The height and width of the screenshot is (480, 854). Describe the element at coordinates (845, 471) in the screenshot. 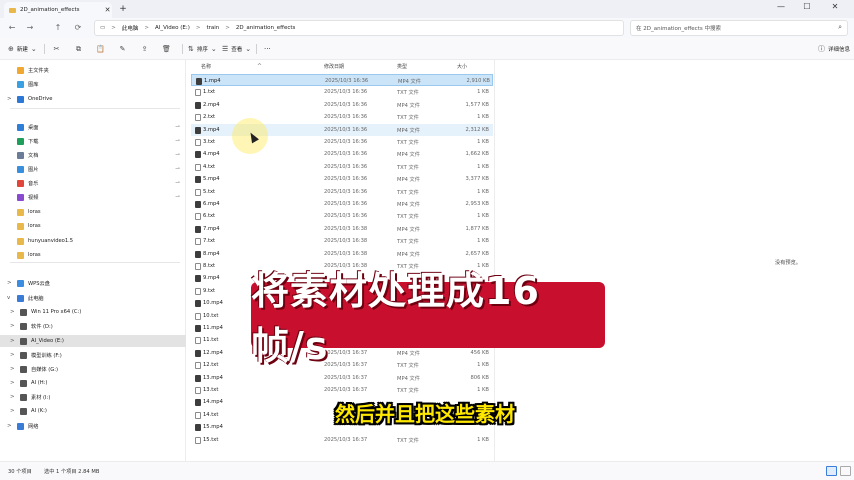

I see `tiles-view-button` at that location.